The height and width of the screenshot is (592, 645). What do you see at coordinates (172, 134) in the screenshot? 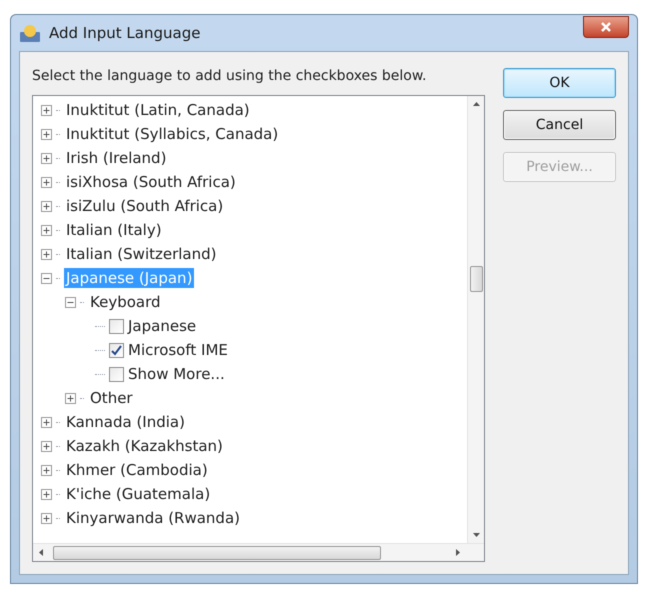
I see `tree-item: Inuktitut (Syllabics, Canada)` at bounding box center [172, 134].